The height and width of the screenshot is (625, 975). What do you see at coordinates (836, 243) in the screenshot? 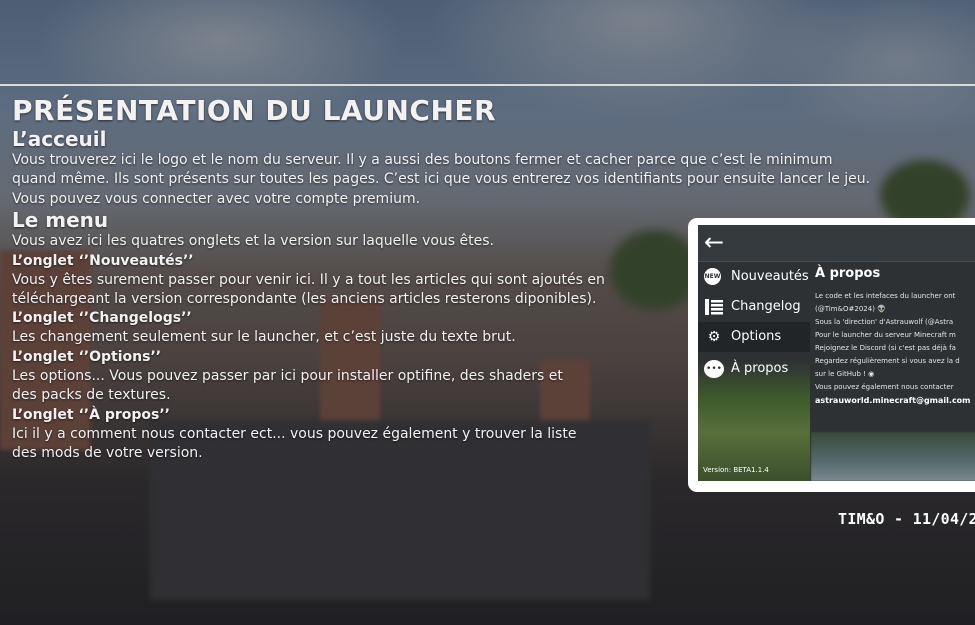
I see `launcher-topbar: ←` at bounding box center [836, 243].